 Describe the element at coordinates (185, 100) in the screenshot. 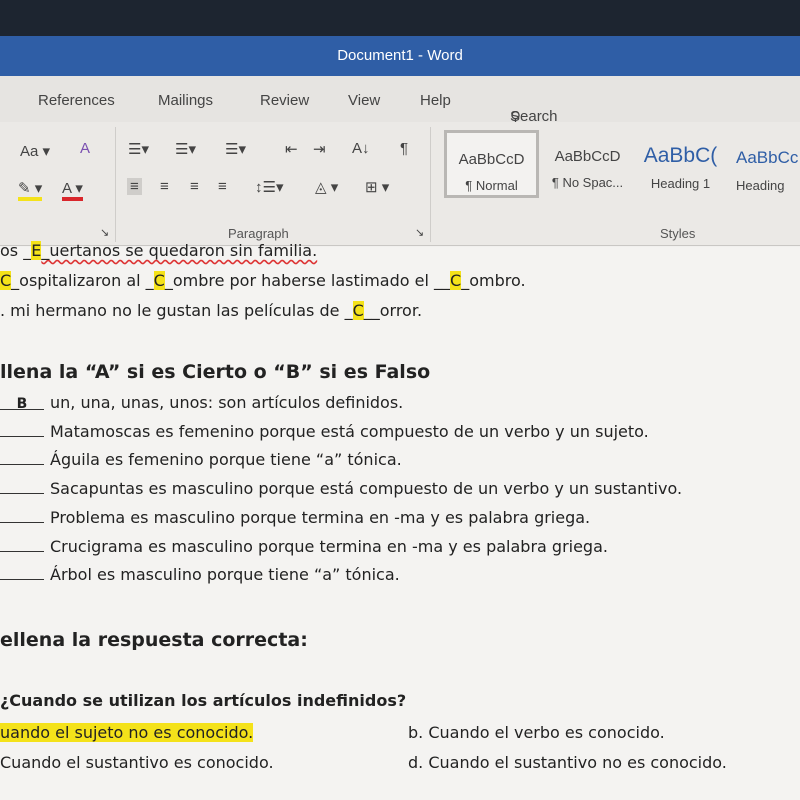

I see `tab-mailings: Mailings` at that location.